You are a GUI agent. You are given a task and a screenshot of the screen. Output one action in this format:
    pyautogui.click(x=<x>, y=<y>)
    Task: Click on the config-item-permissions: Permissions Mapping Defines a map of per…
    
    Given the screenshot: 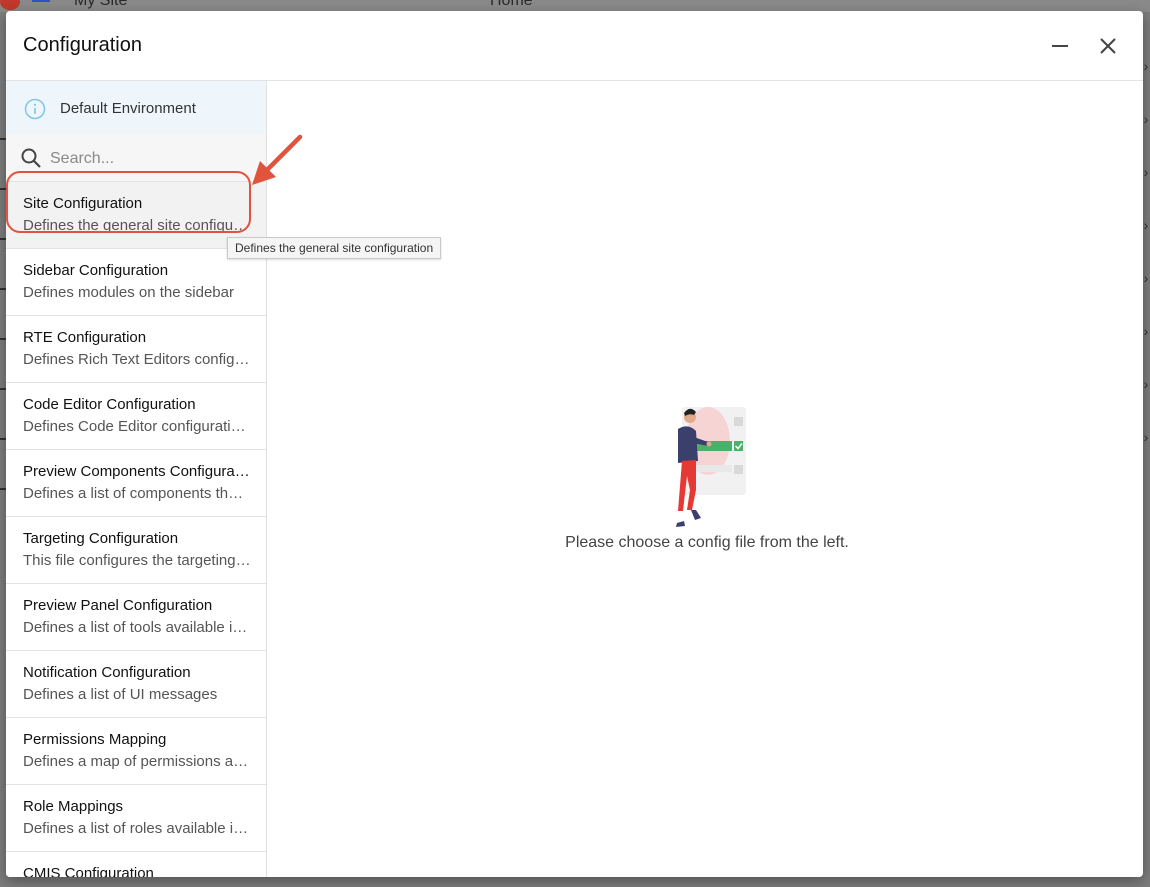 What is the action you would take?
    pyautogui.click(x=136, y=751)
    